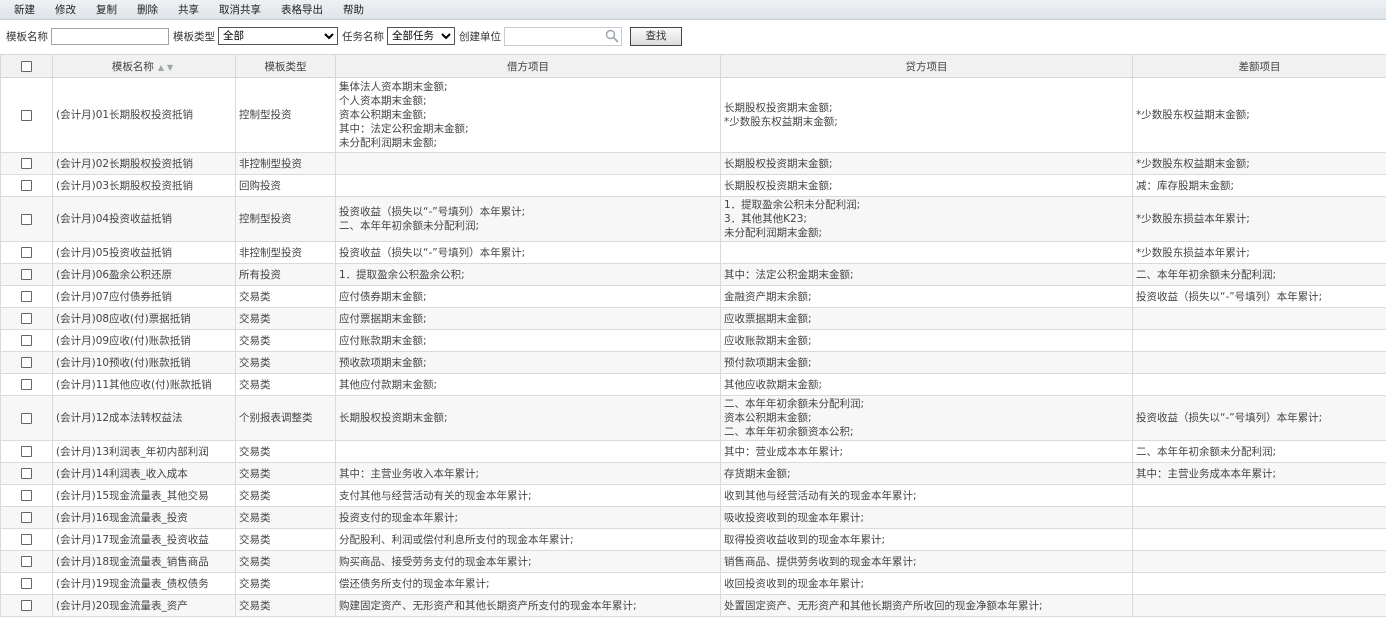  Describe the element at coordinates (768, 296) in the screenshot. I see `credit-item-line: 金融资产期末余额;` at that location.